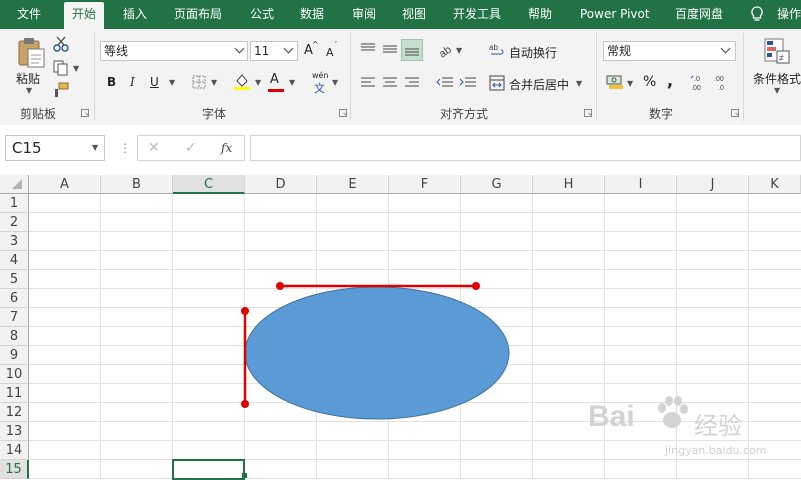  What do you see at coordinates (65, 184) in the screenshot?
I see `column-header-a: A` at bounding box center [65, 184].